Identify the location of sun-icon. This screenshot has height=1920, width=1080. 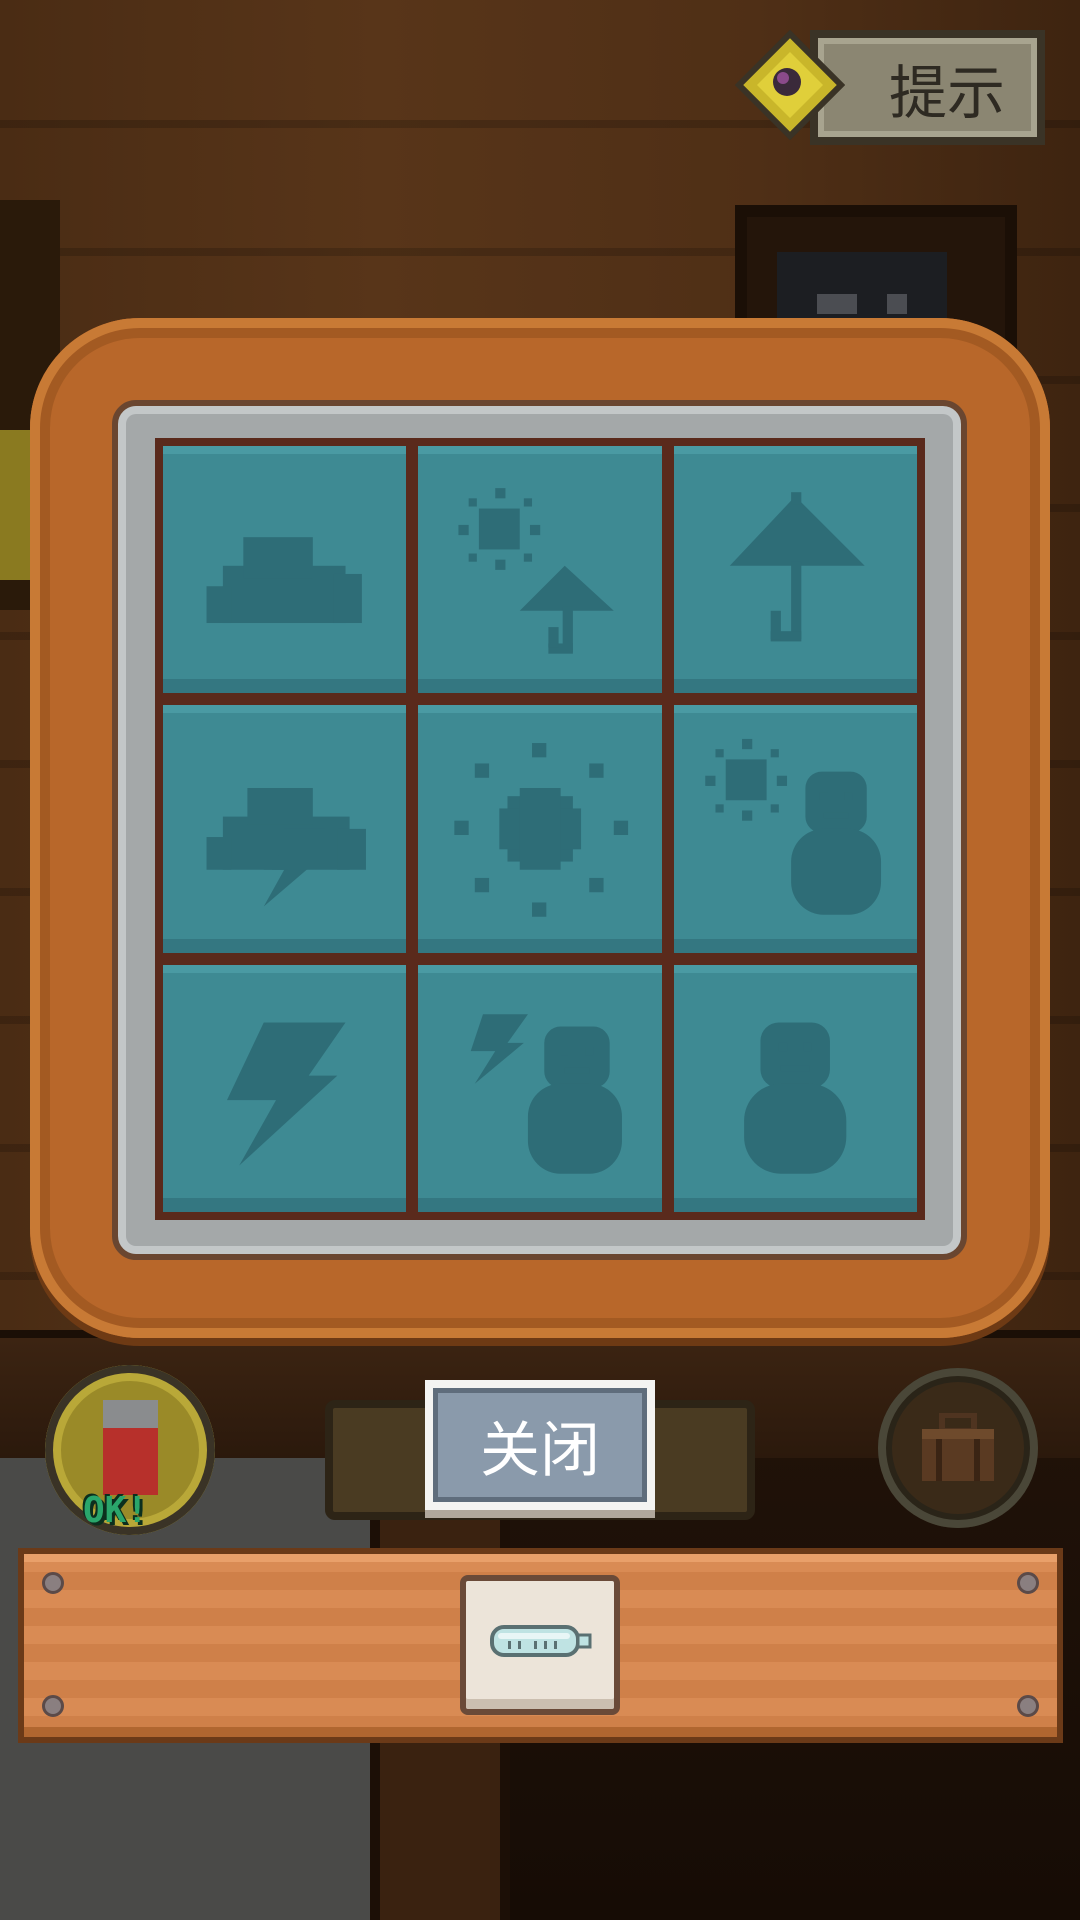
(541, 830).